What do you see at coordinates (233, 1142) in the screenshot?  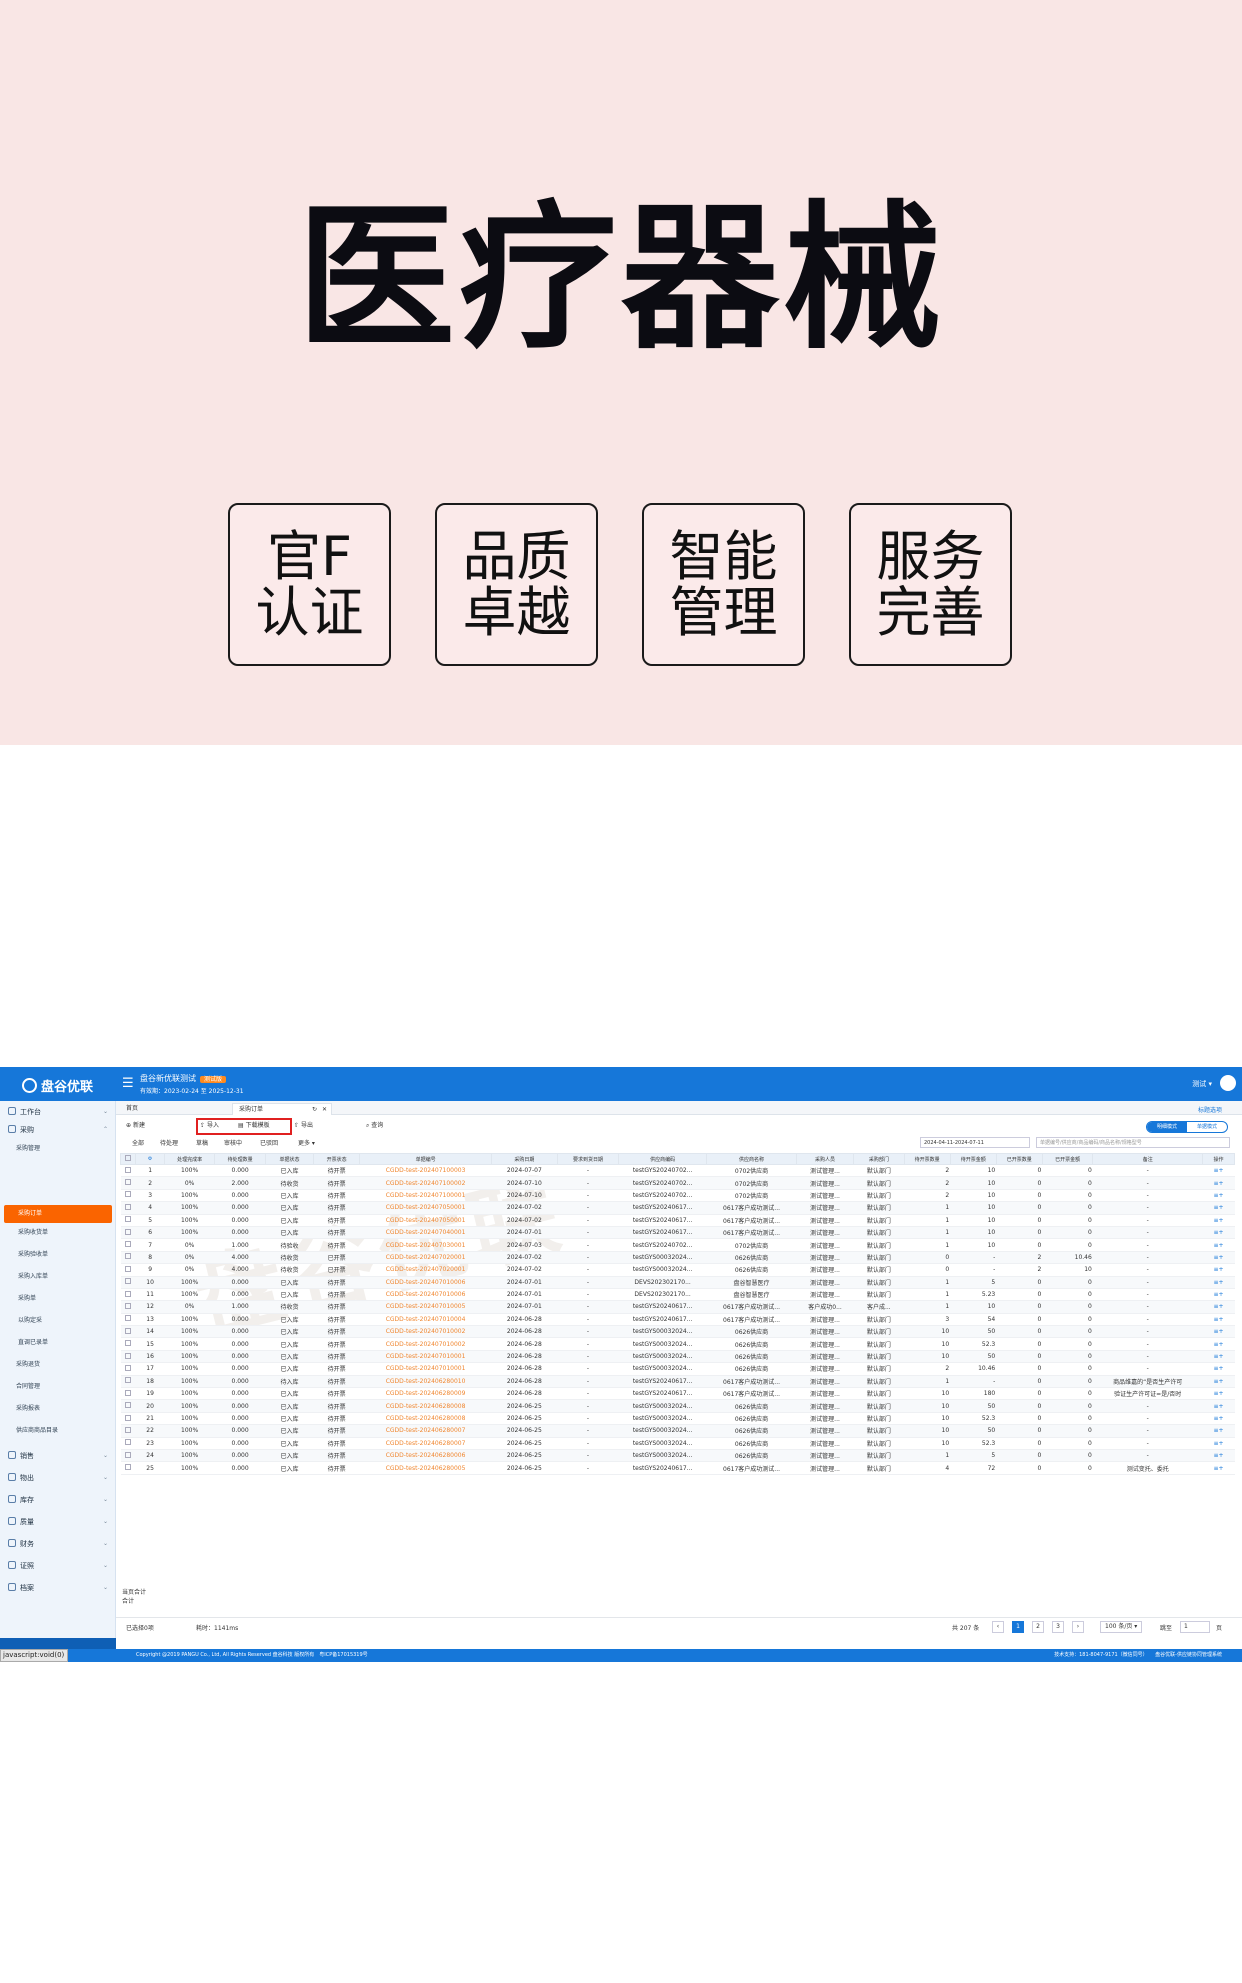 I see `filter-reviewing: 审核中` at bounding box center [233, 1142].